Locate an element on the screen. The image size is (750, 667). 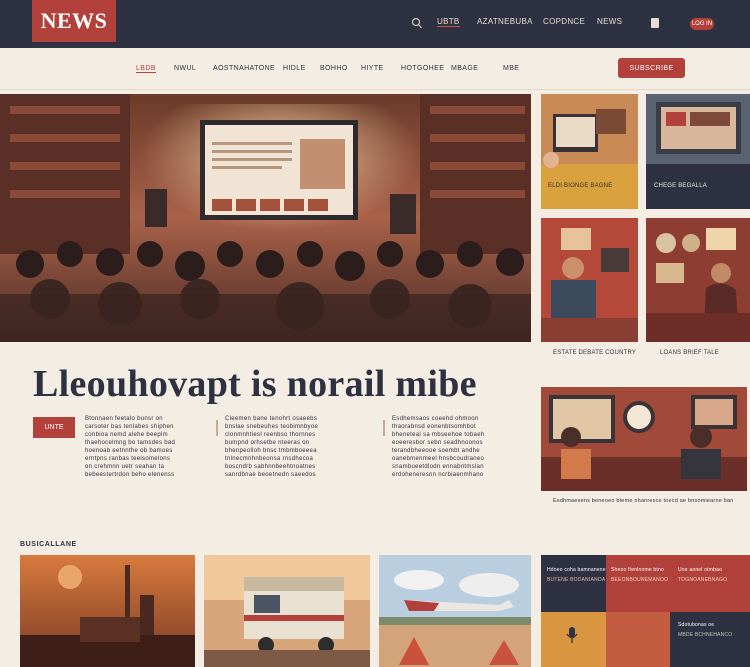
col3-line: eoeeresbor sebn seadhnoonos is located at coordinates (437, 443).